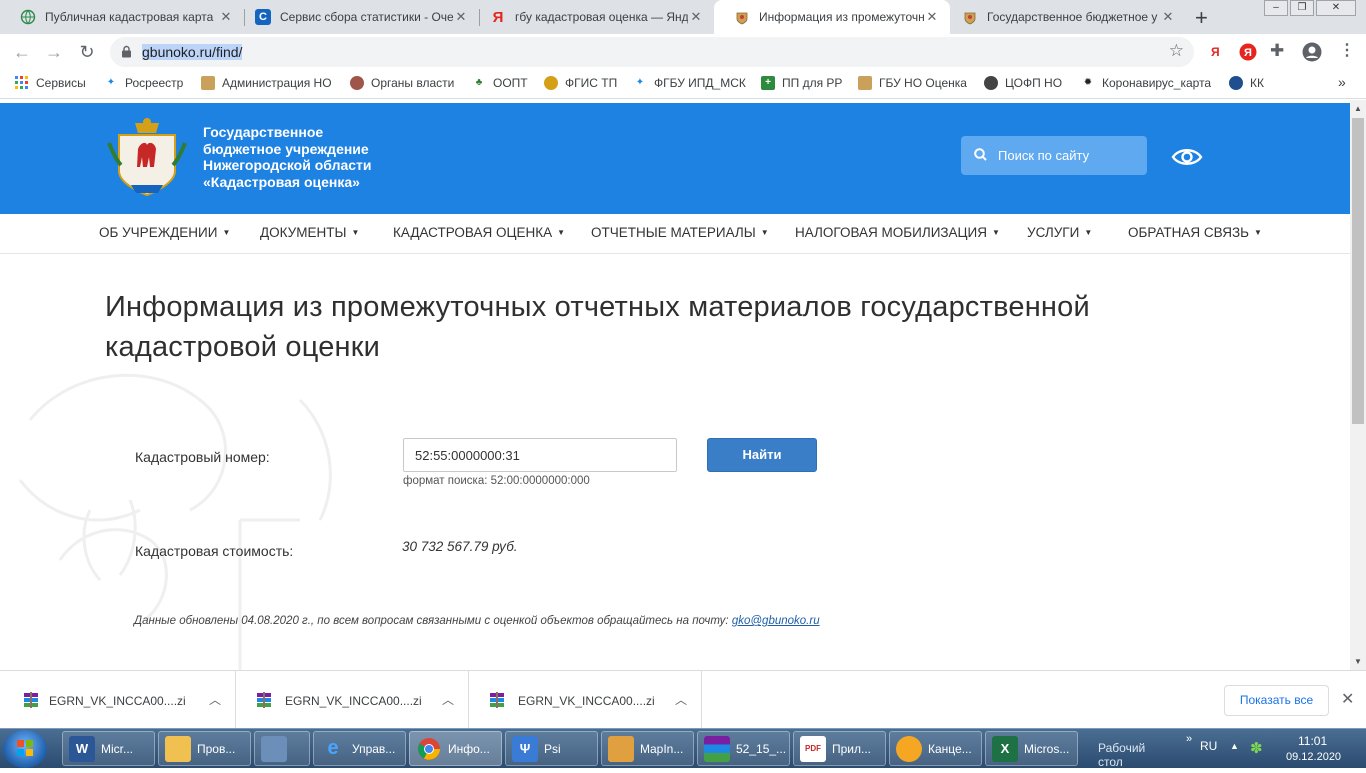  Describe the element at coordinates (1157, 83) in the screenshot. I see `bookmark-label: Коронавирус_карта` at that location.